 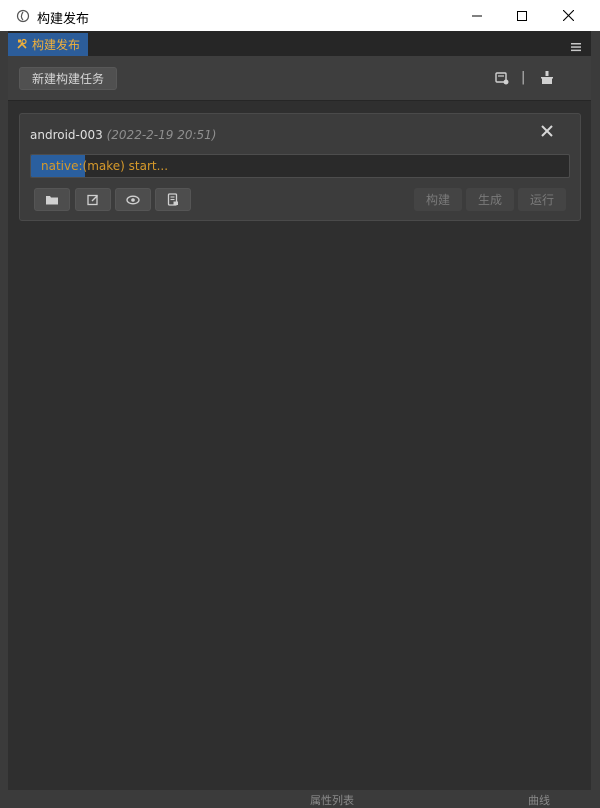 I want to click on new-build-task-button: 新建构建任务, so click(x=68, y=78).